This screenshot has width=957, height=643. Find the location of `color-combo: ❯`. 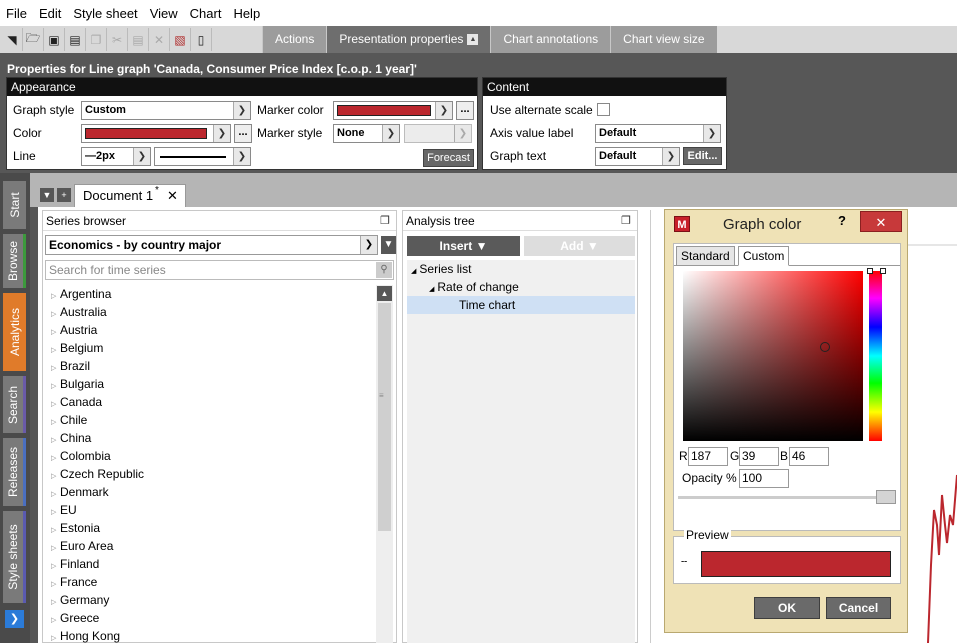

color-combo: ❯ is located at coordinates (156, 133).